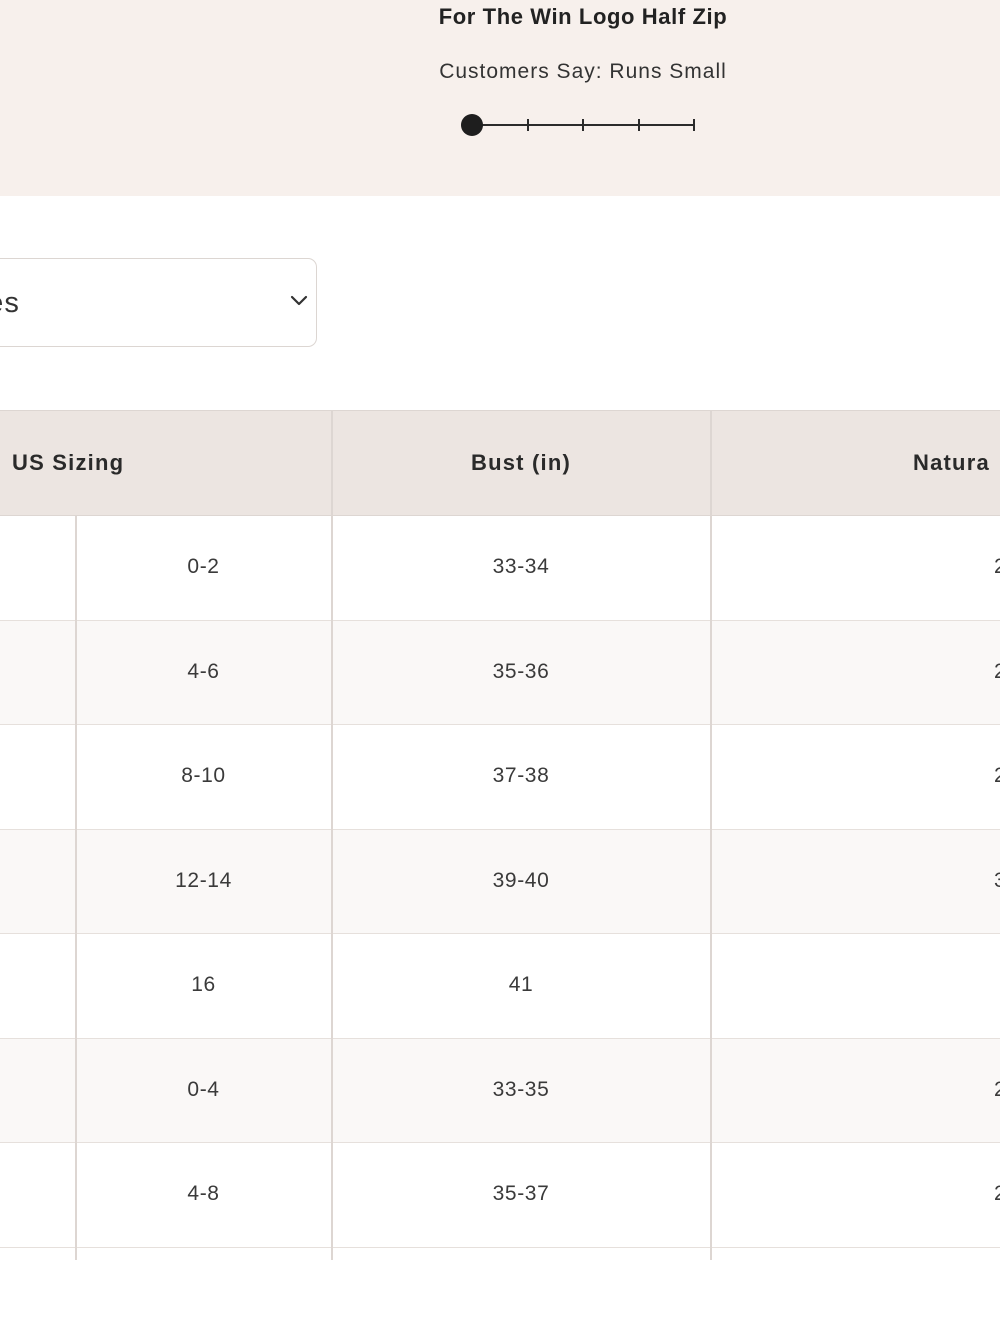 The height and width of the screenshot is (1333, 1000). What do you see at coordinates (521, 984) in the screenshot?
I see `bust-cell: 41` at bounding box center [521, 984].